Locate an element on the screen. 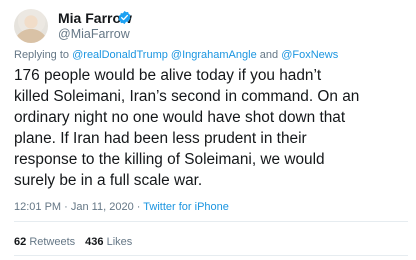  likes-count: 436 is located at coordinates (94, 242).